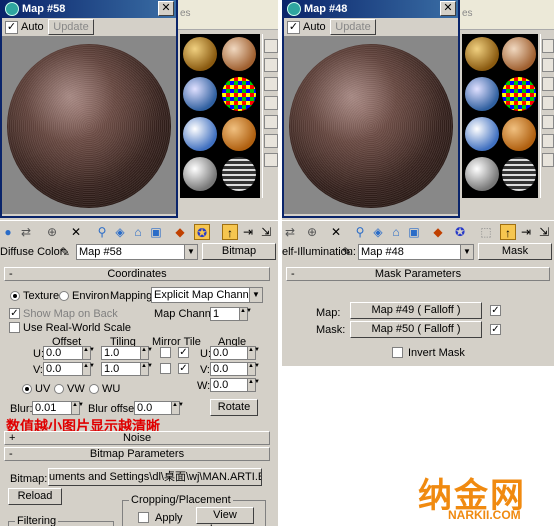 Image resolution: width=554 pixels, height=526 pixels. Describe the element at coordinates (159, 408) in the screenshot. I see `blur-offset-spinner: 0.0 ▲▼` at that location.